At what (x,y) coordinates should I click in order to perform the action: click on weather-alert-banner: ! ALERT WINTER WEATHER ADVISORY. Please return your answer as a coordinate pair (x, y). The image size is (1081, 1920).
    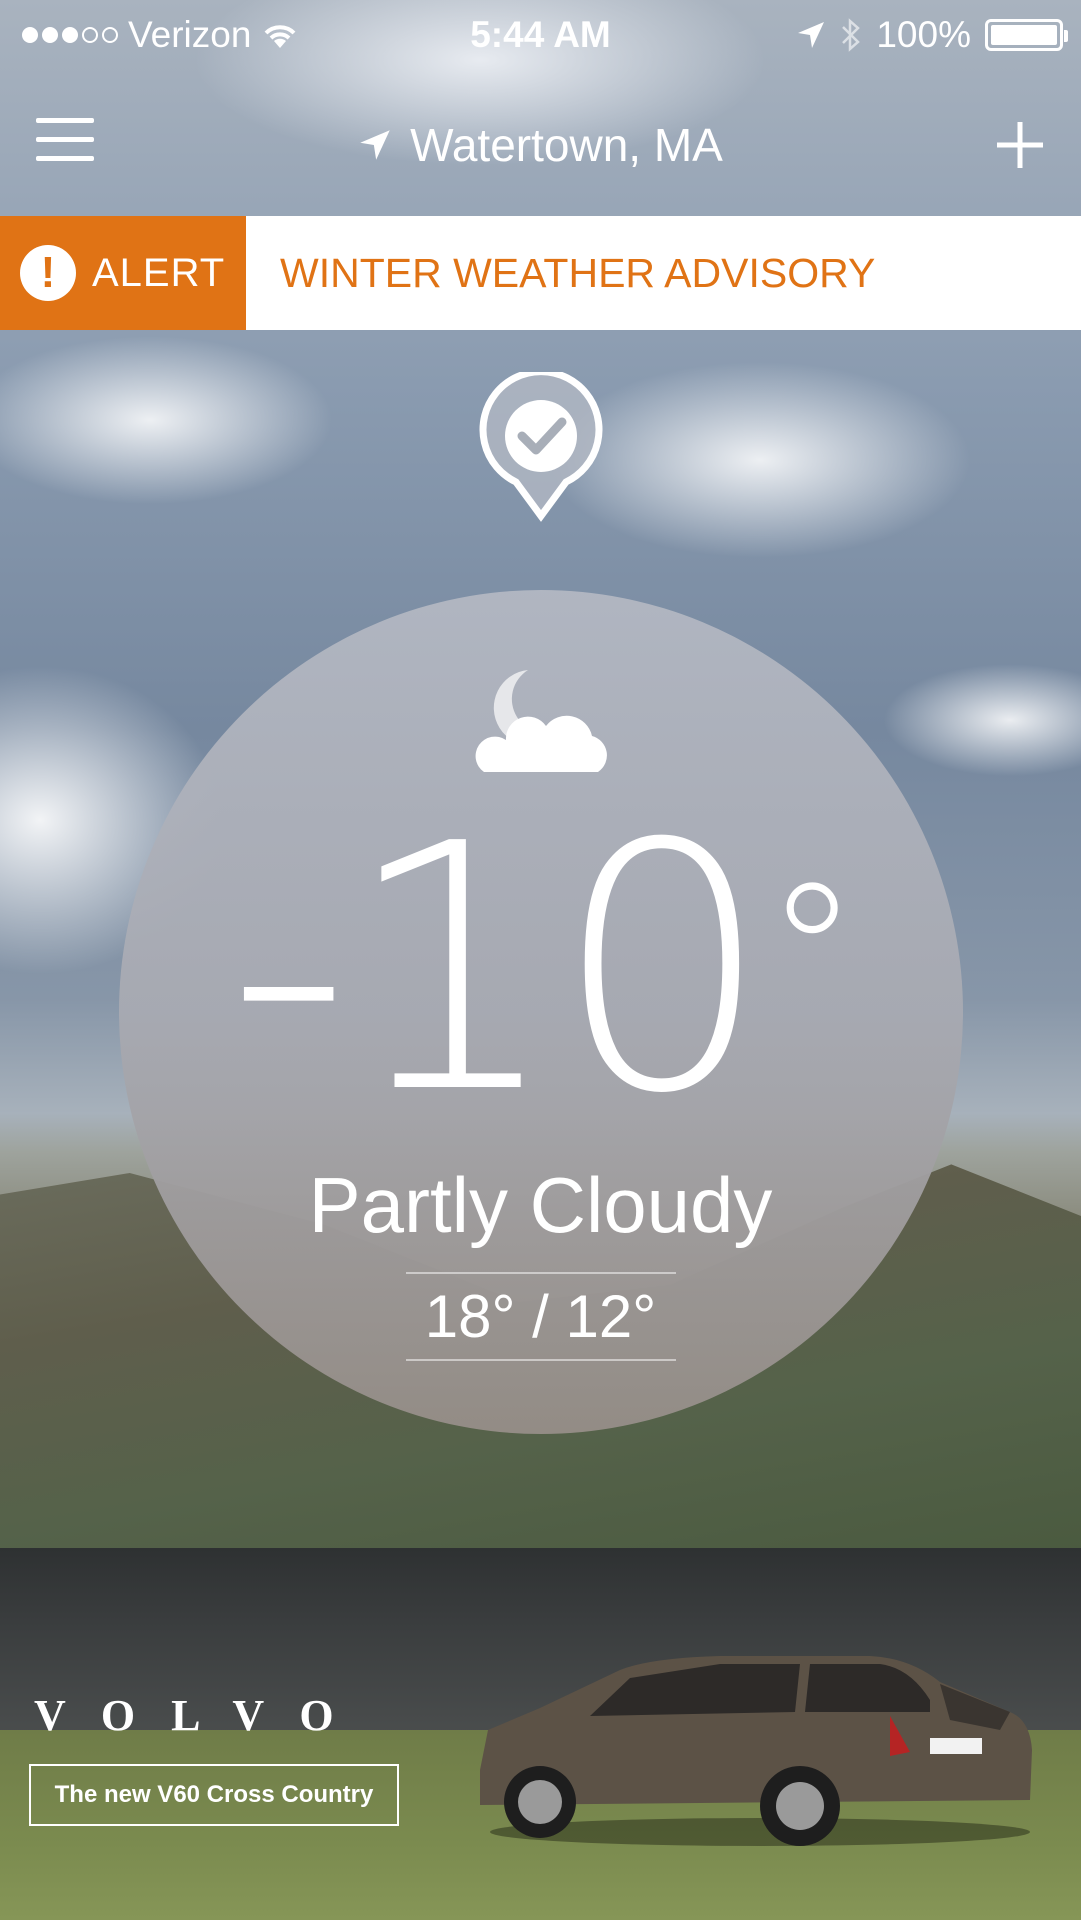
    Looking at the image, I should click on (540, 273).